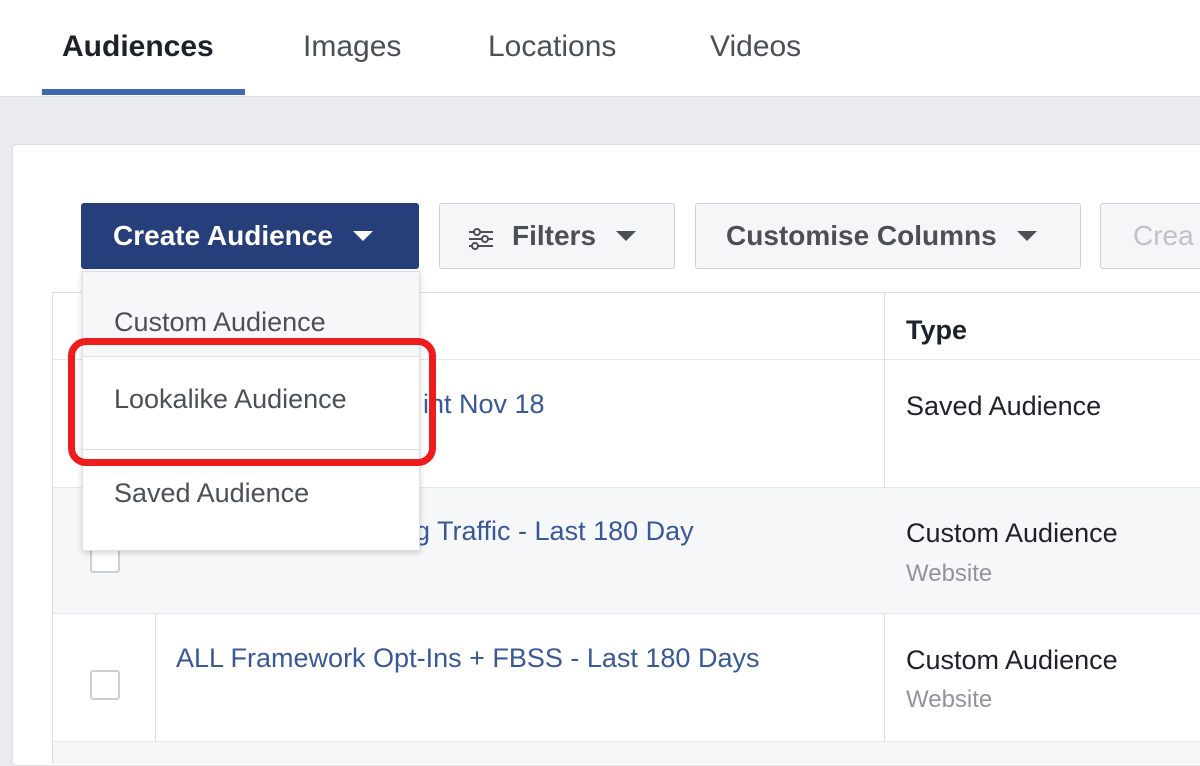 This screenshot has height=766, width=1200. Describe the element at coordinates (1163, 235) in the screenshot. I see `create-button-label: Crea` at that location.